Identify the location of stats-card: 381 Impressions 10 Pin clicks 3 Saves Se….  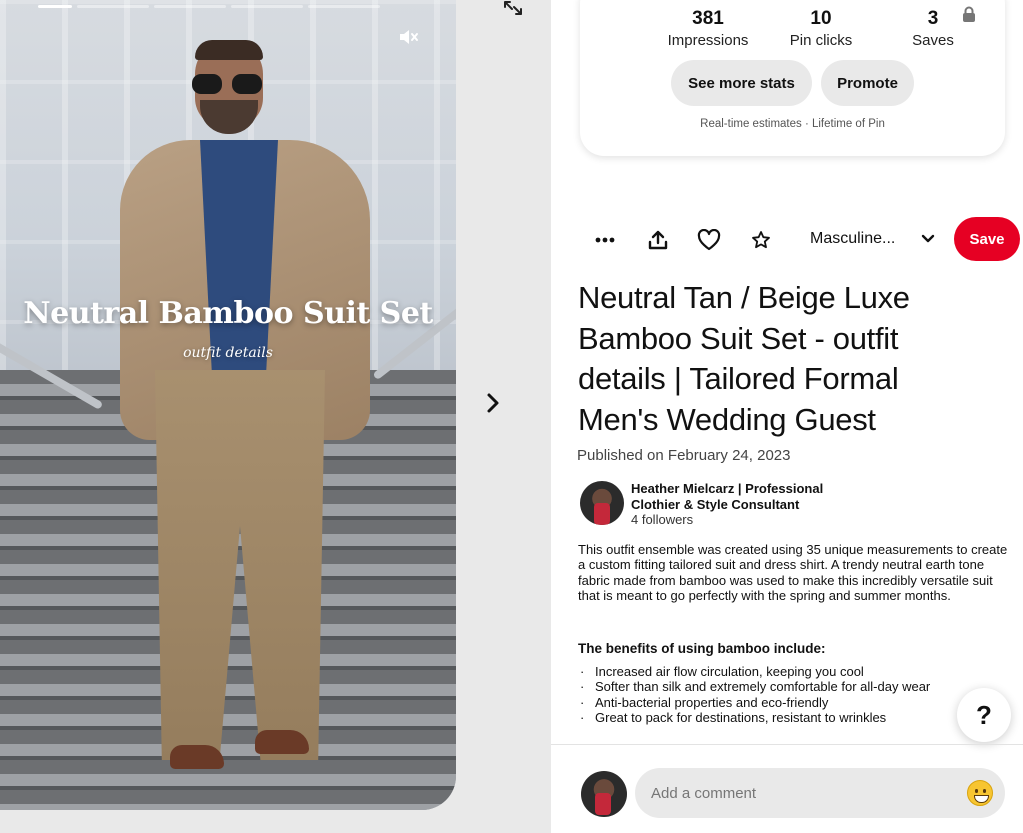
(792, 78).